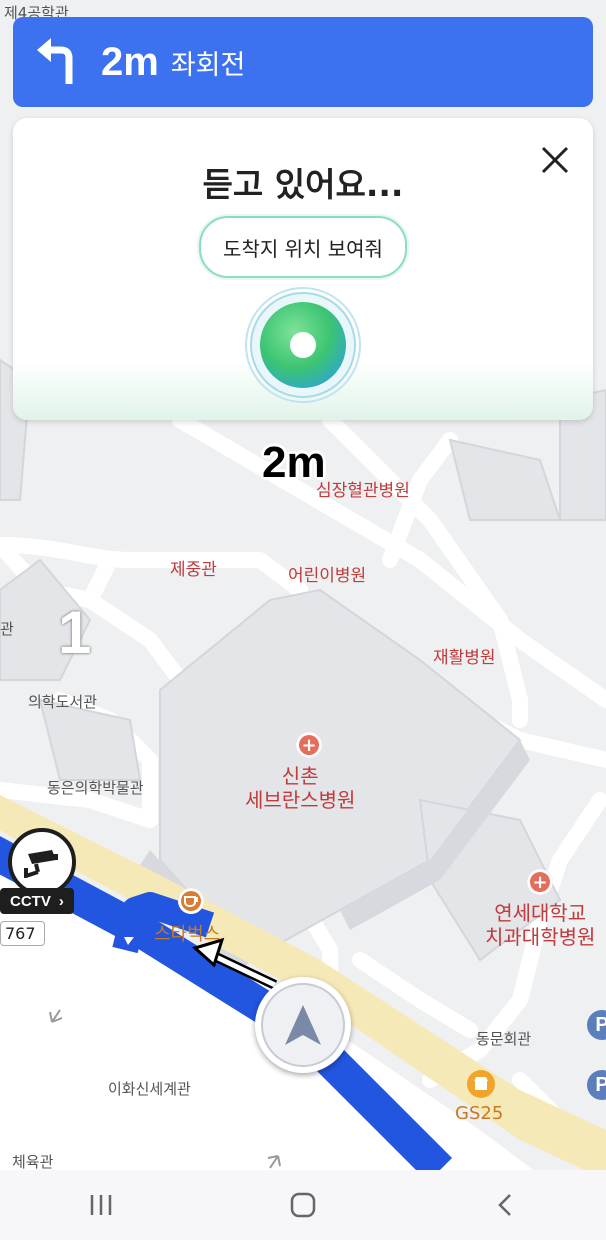  I want to click on turn-instruction-banner: 2m 좌회전, so click(303, 62).